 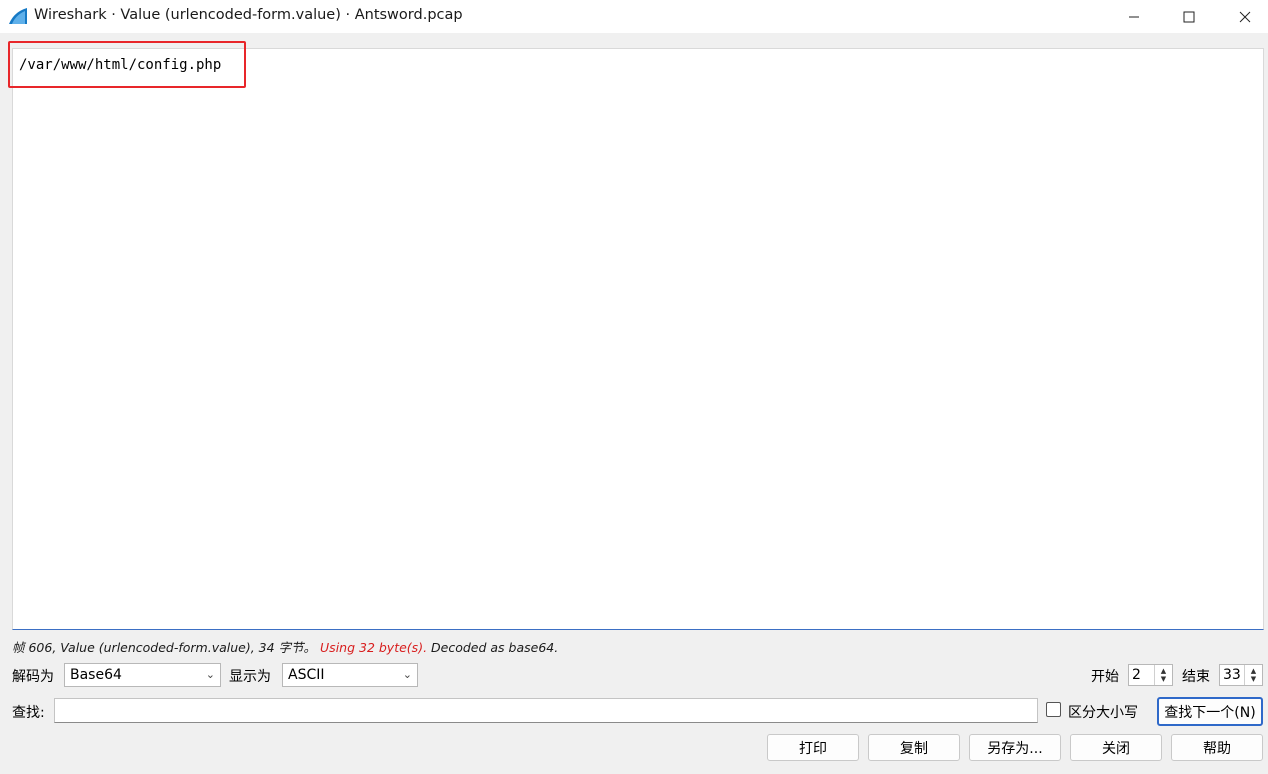 What do you see at coordinates (250, 677) in the screenshot?
I see `show-as-label: 显示为` at bounding box center [250, 677].